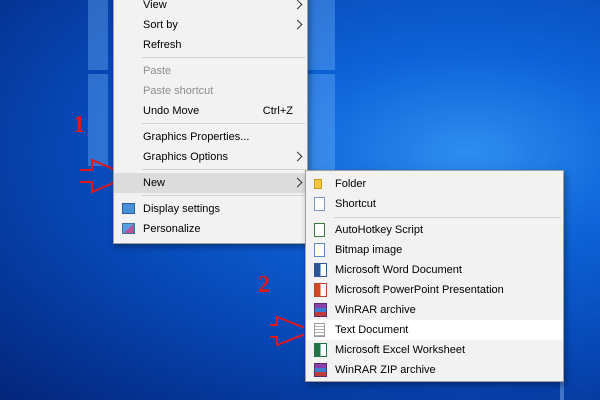  Describe the element at coordinates (369, 250) in the screenshot. I see `menu-item-label: Bitmap image` at that location.